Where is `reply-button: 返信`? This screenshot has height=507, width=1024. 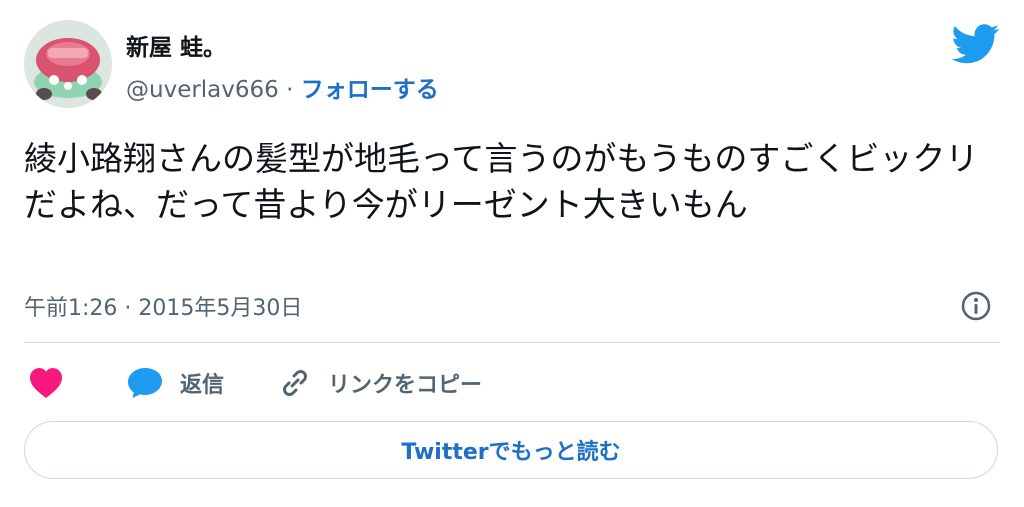
reply-button: 返信 is located at coordinates (175, 383).